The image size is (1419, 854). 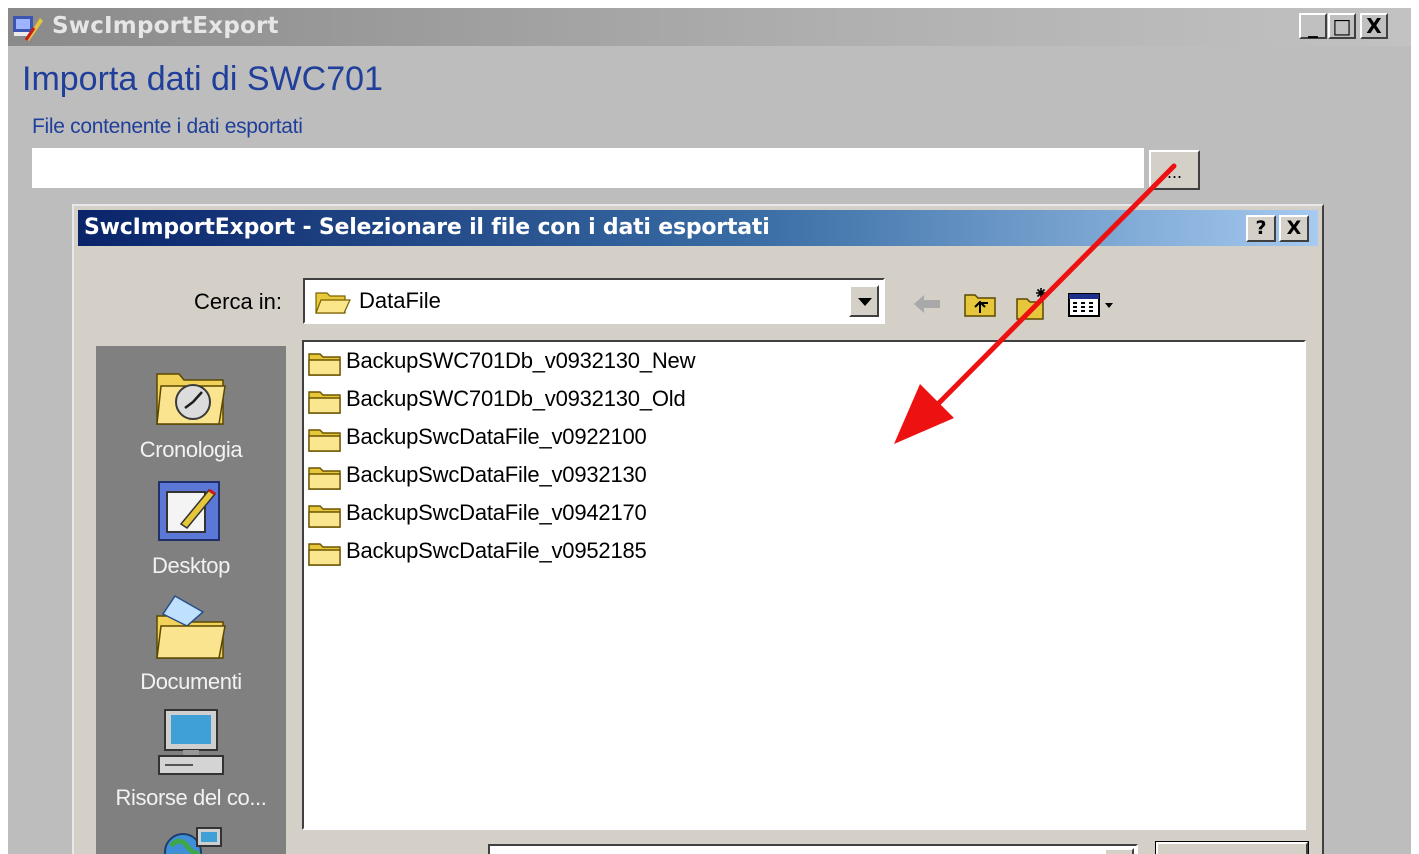 I want to click on dialog-close-button: X, so click(x=1294, y=228).